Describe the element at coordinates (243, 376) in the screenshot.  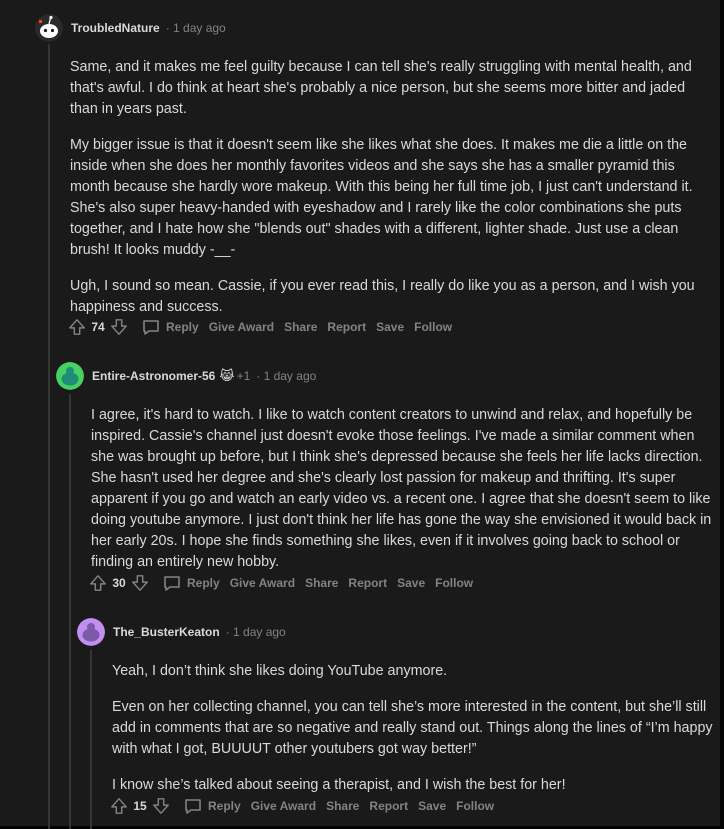
I see `award-count: +1` at that location.